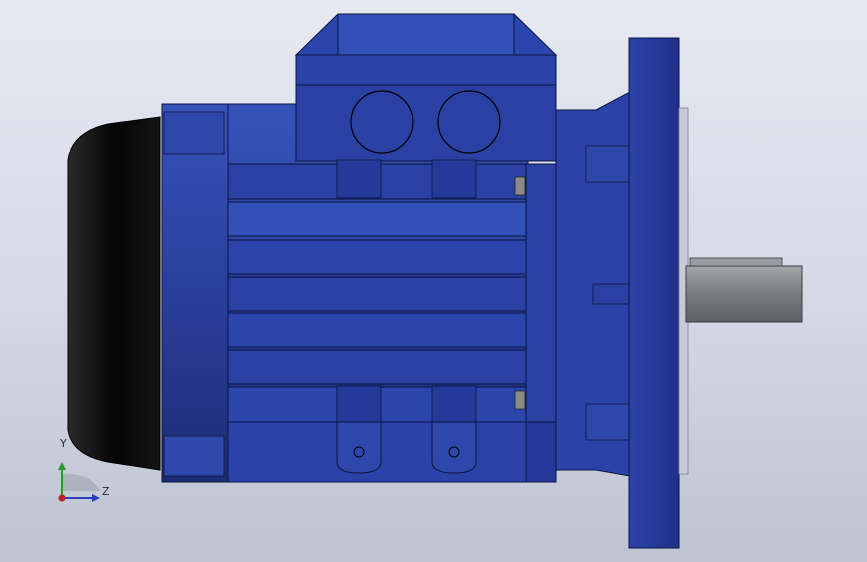 The image size is (867, 562). I want to click on coordinate-triad: Y Z, so click(85, 476).